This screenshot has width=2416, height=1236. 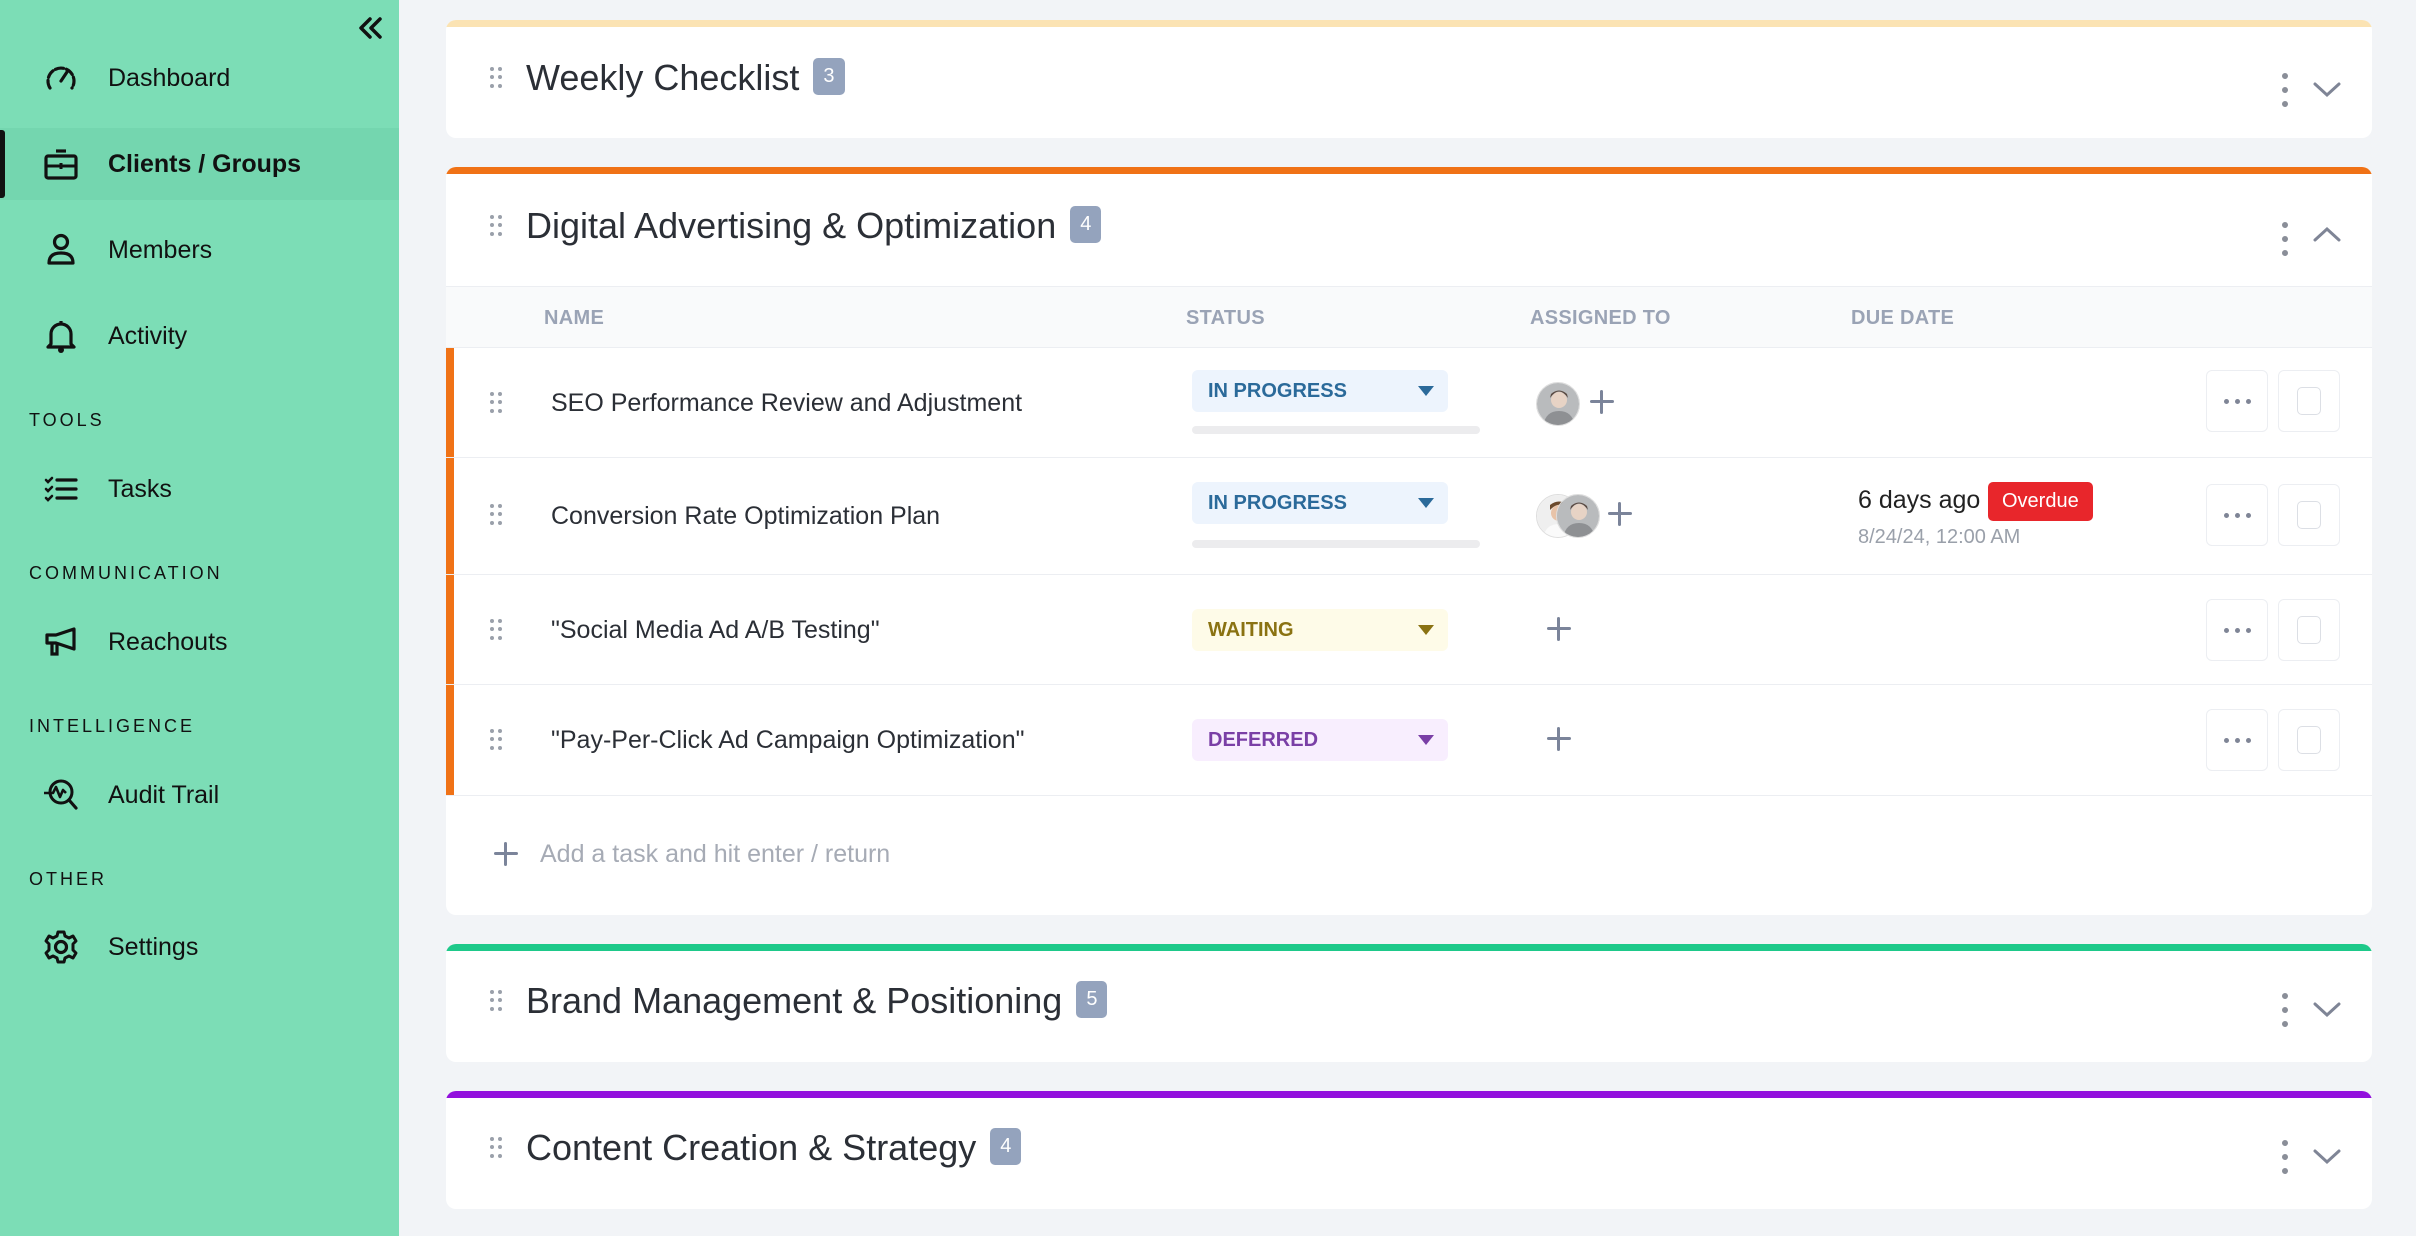 I want to click on group-title: Digital Advertising & Optimization 4, so click(x=814, y=226).